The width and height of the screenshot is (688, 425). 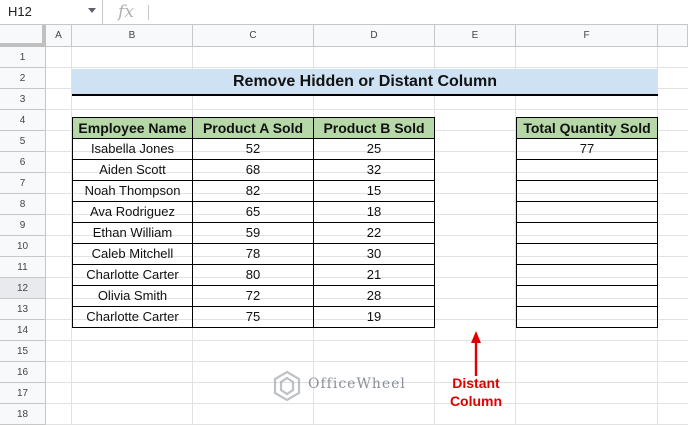 I want to click on sheet-title: Remove Hidden or Distant Column, so click(x=365, y=82).